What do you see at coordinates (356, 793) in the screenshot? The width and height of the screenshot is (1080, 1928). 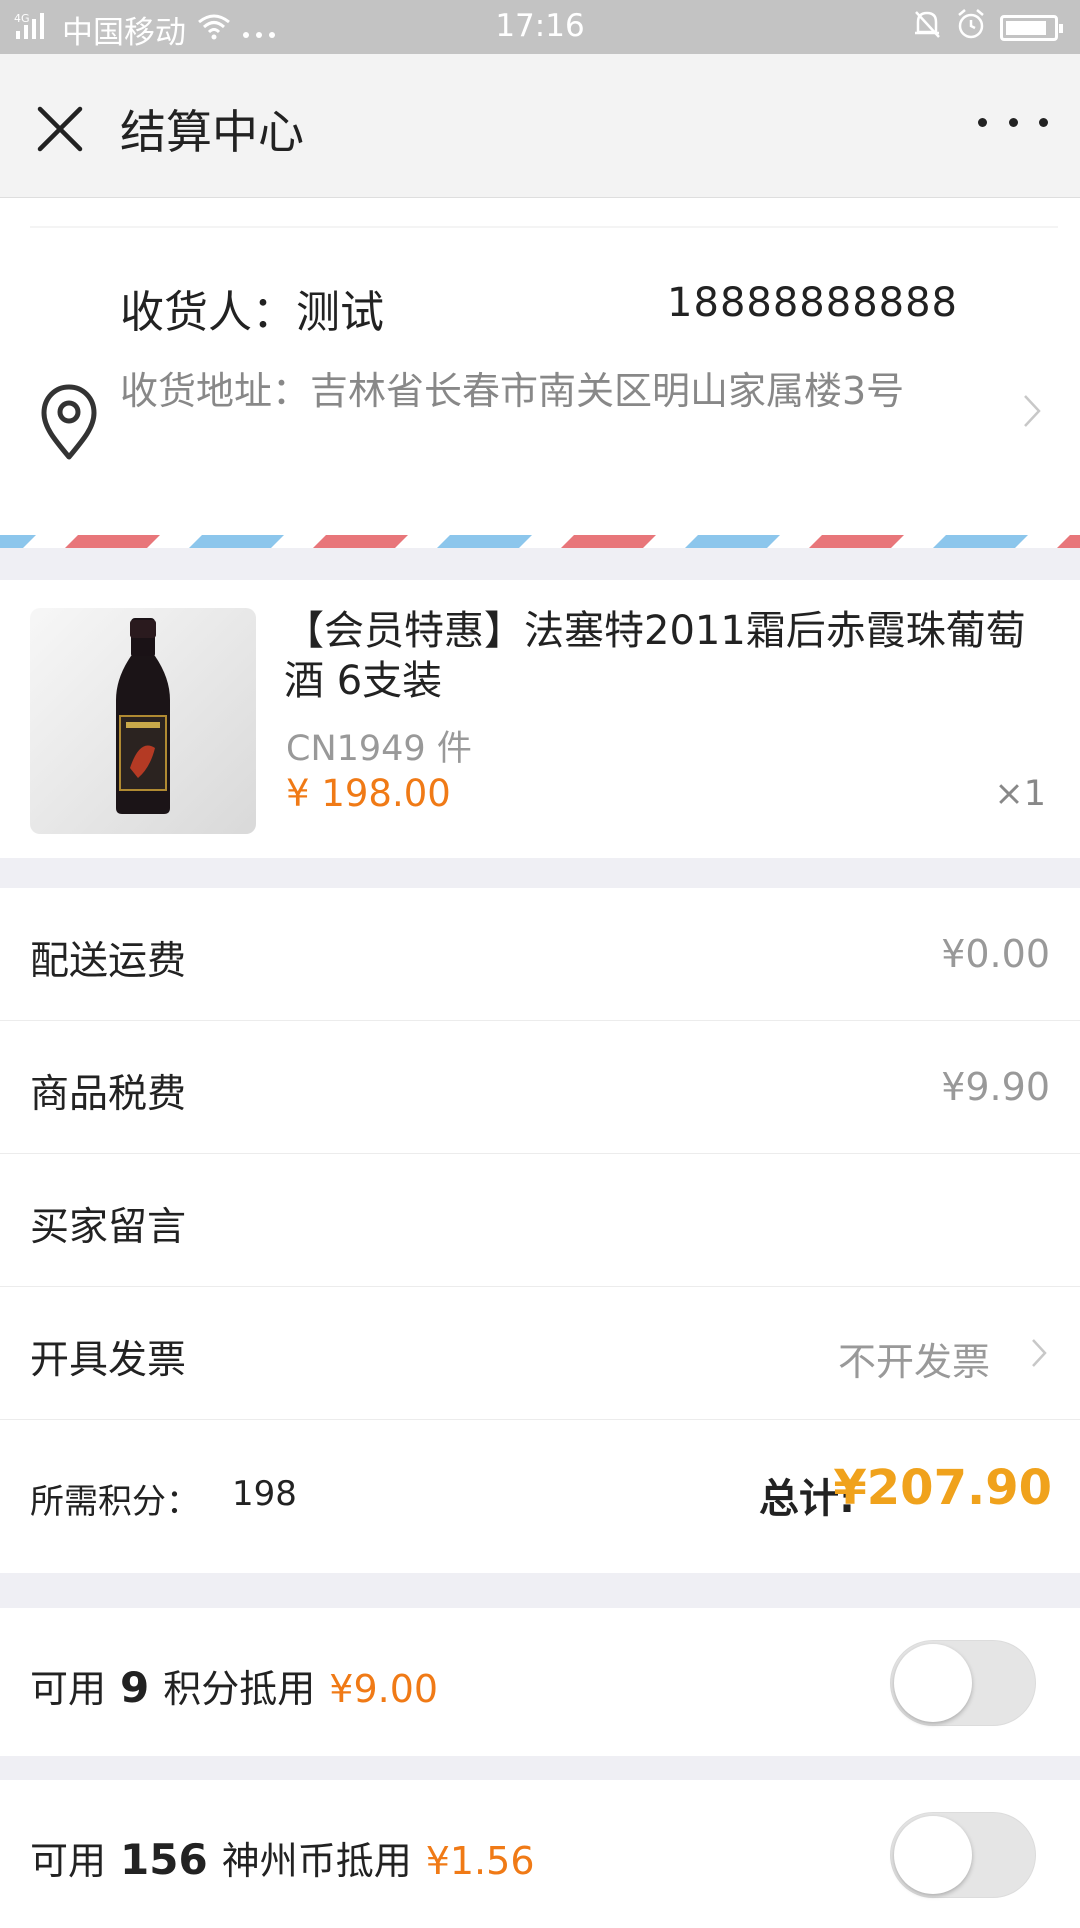 I see `price-main: 198` at bounding box center [356, 793].